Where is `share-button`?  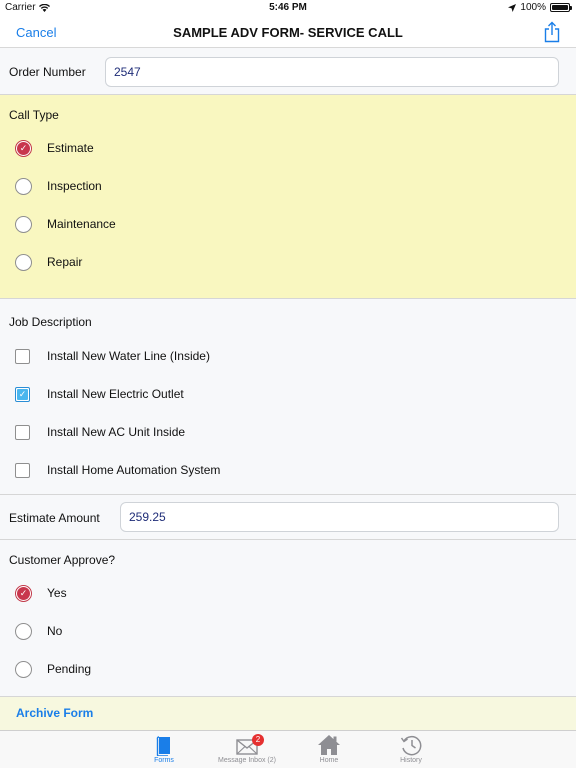
share-button is located at coordinates (552, 32).